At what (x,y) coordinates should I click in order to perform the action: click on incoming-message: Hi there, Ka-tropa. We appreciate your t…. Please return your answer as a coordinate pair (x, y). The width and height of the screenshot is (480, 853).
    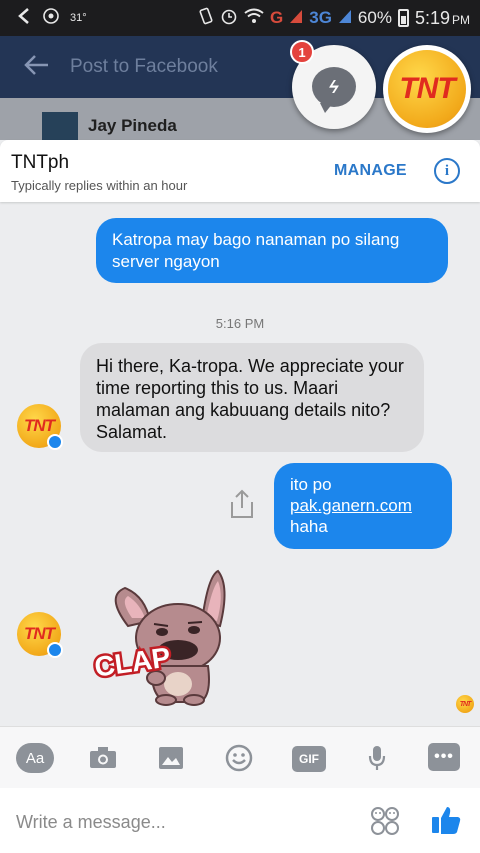
    Looking at the image, I should click on (252, 397).